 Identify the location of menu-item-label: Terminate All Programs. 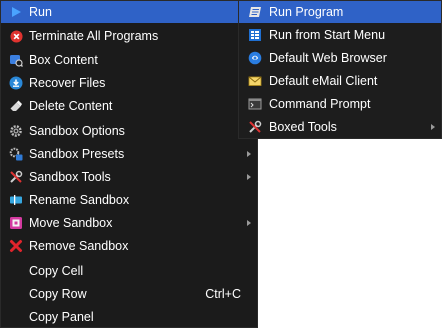
(94, 36).